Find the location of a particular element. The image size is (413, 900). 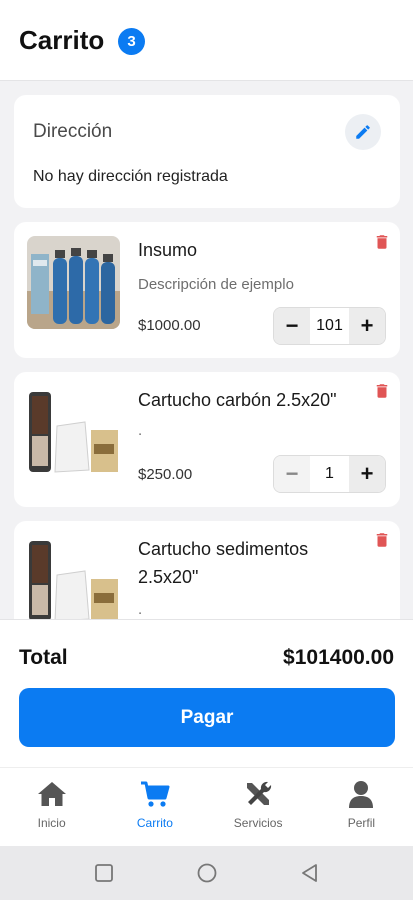

square-recent-icon is located at coordinates (104, 873).